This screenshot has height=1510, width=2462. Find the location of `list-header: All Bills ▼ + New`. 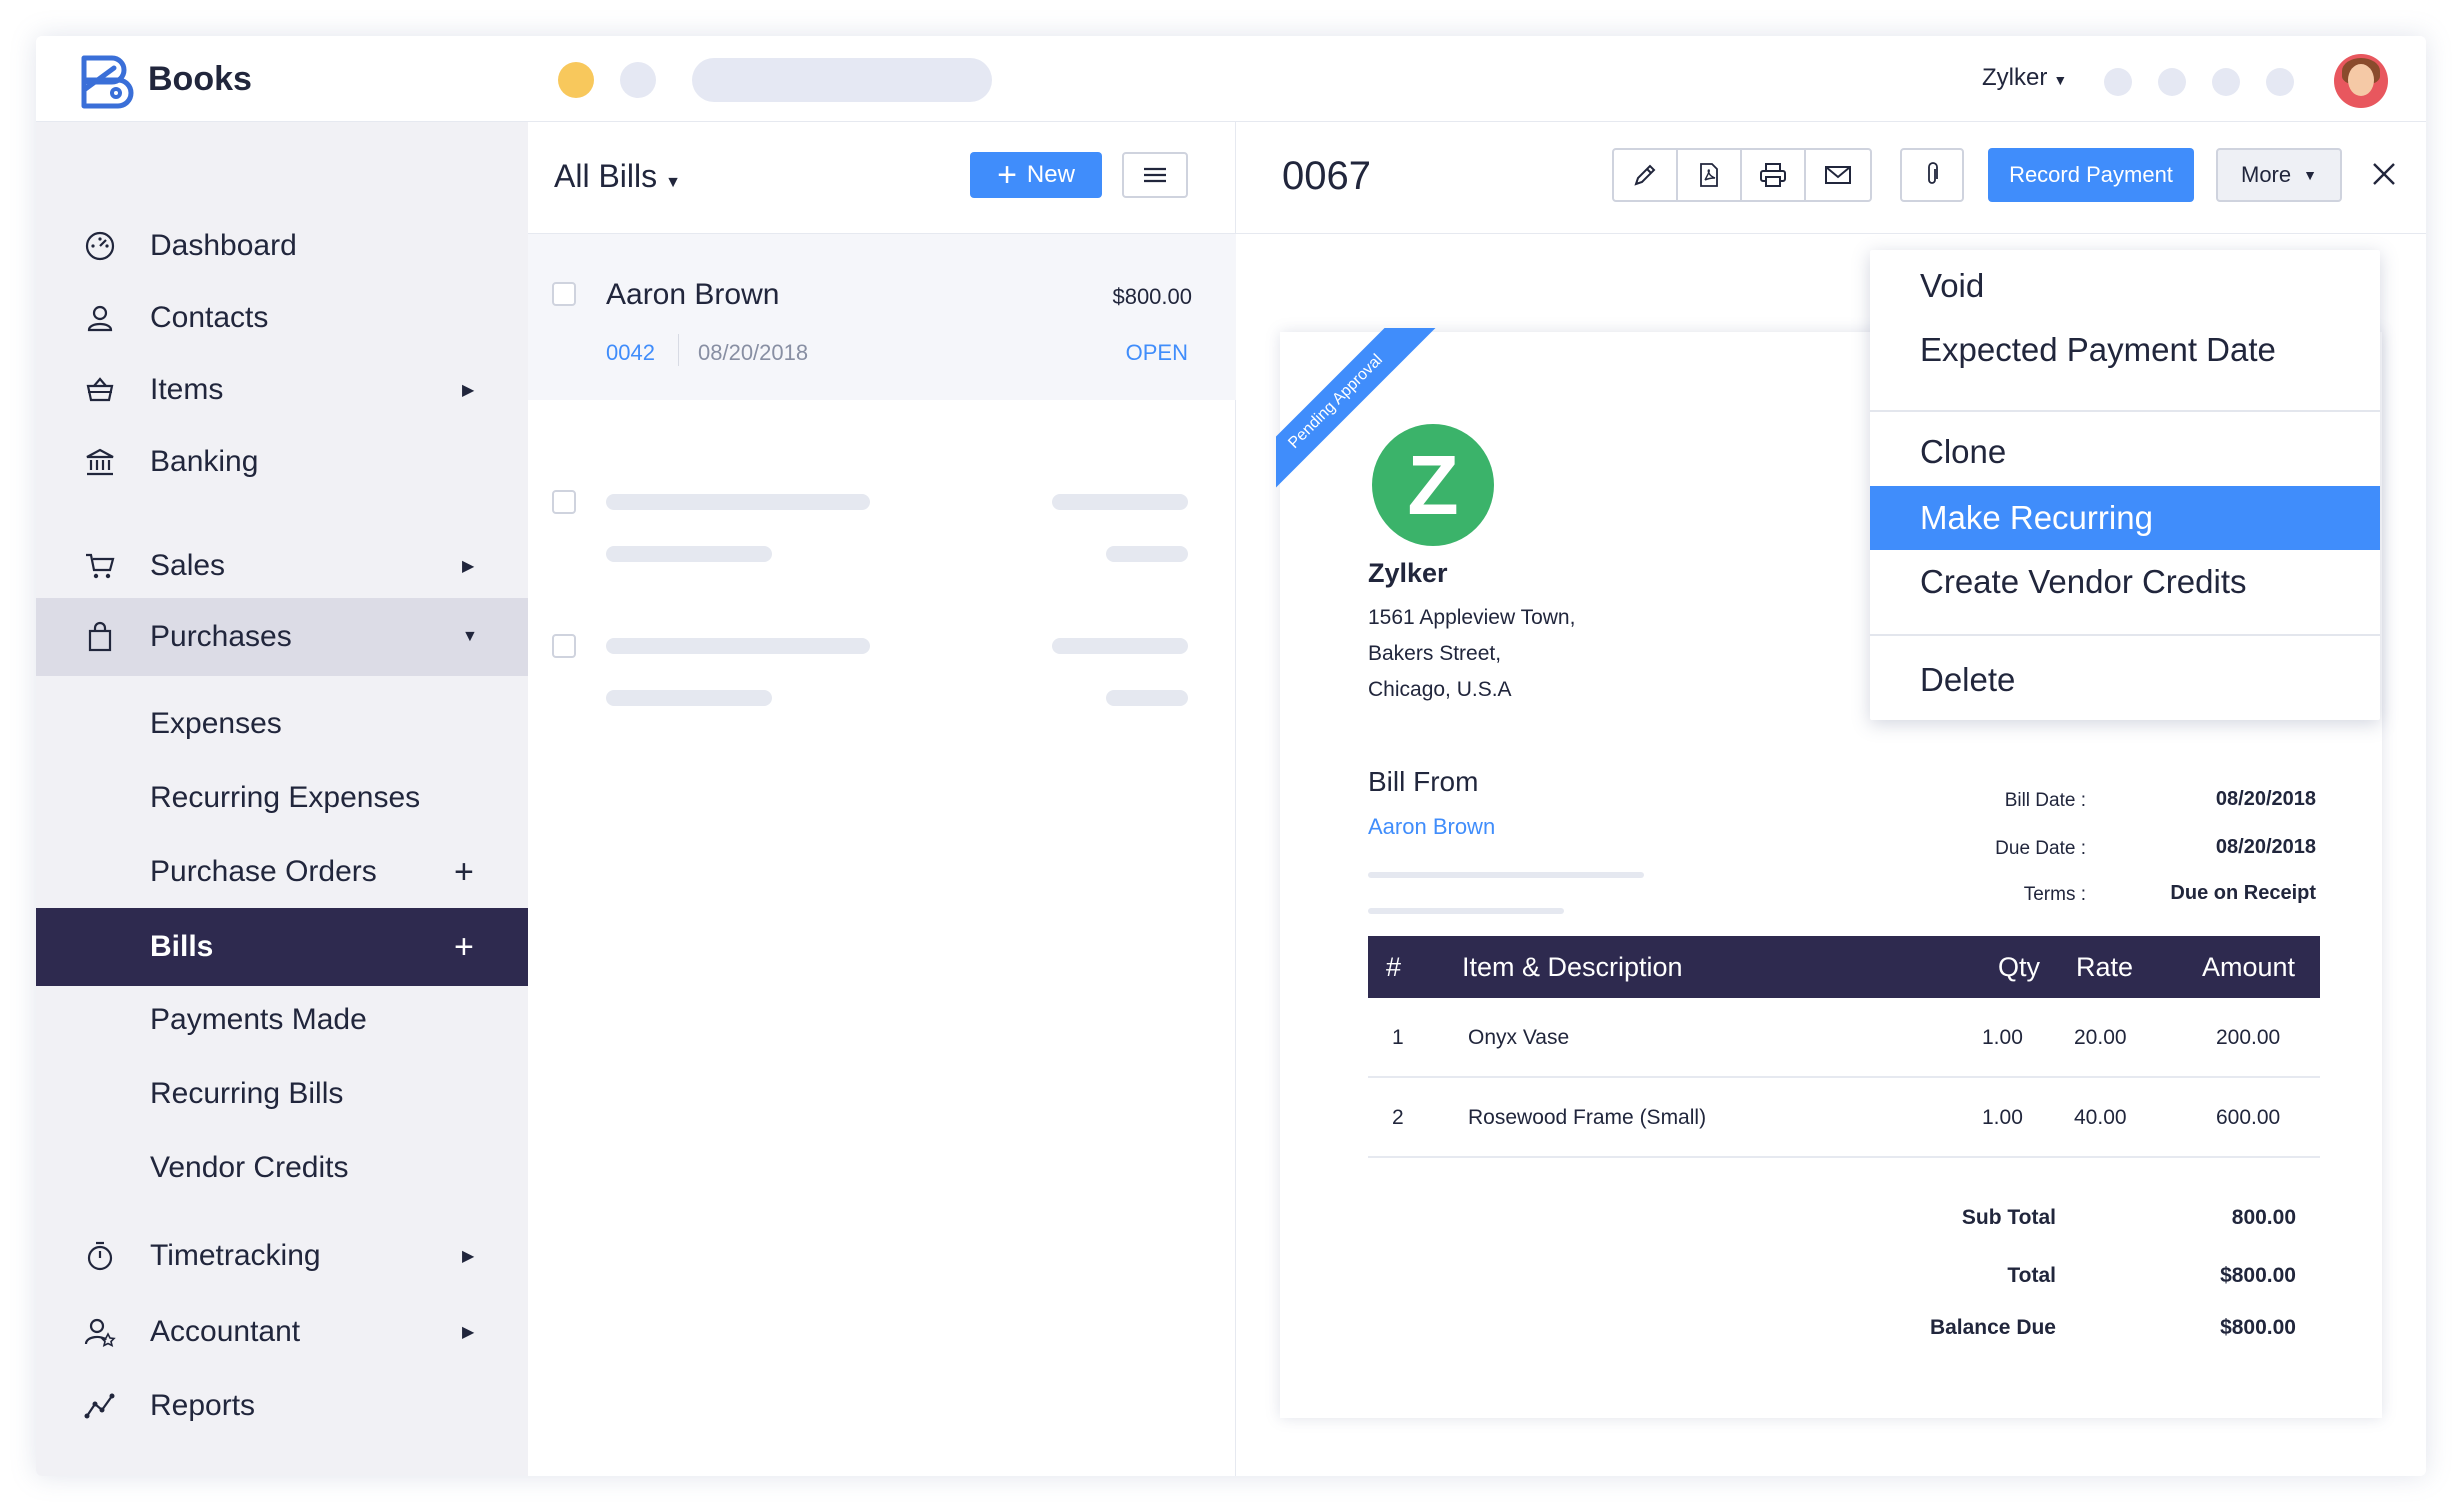

list-header: All Bills ▼ + New is located at coordinates (882, 178).